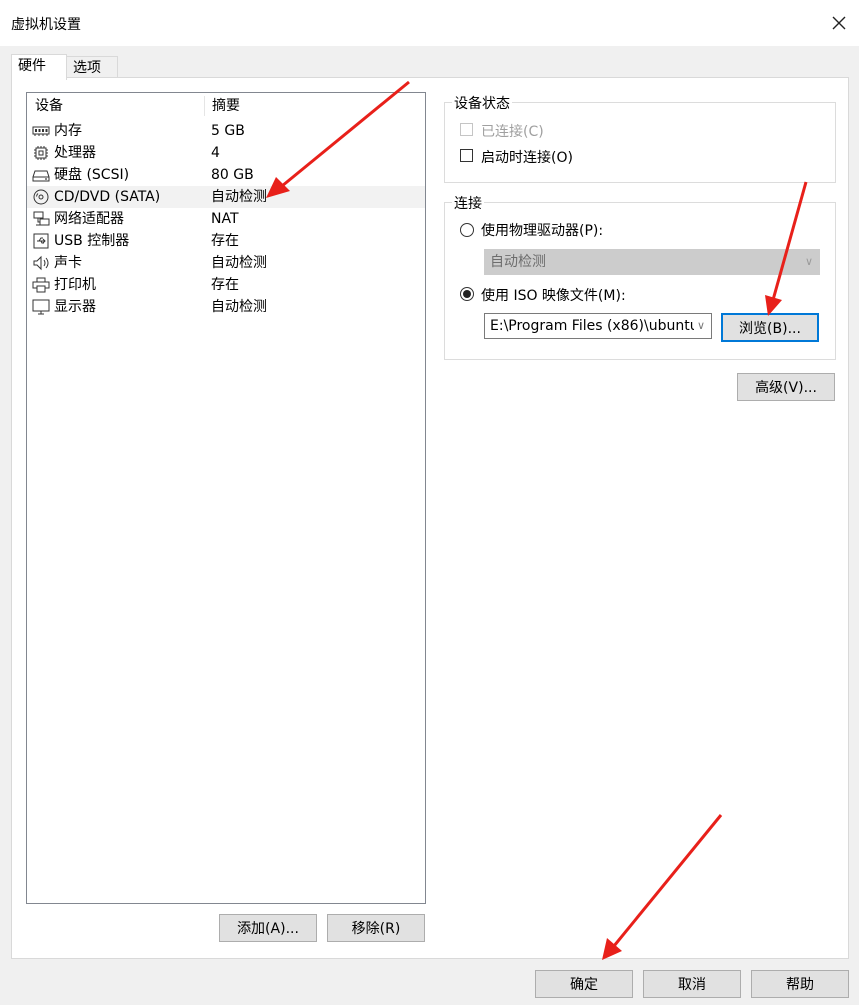  What do you see at coordinates (41, 285) in the screenshot?
I see `printer-icon` at bounding box center [41, 285].